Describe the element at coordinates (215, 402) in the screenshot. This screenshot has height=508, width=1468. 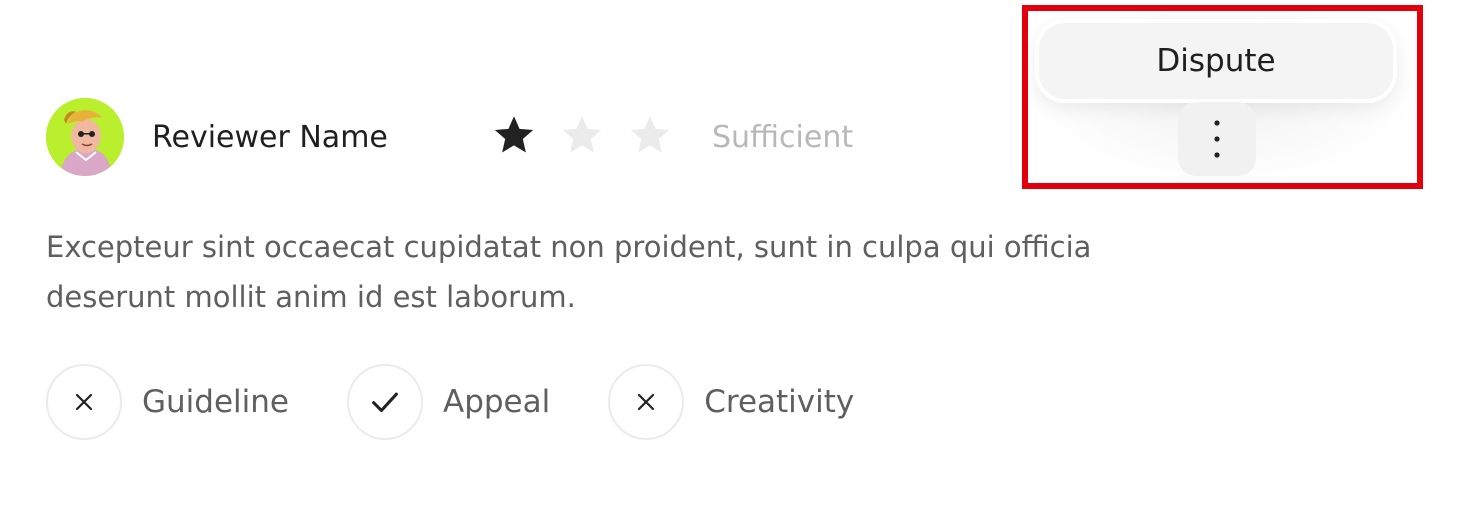
I see `criterion-label: Guideline` at that location.